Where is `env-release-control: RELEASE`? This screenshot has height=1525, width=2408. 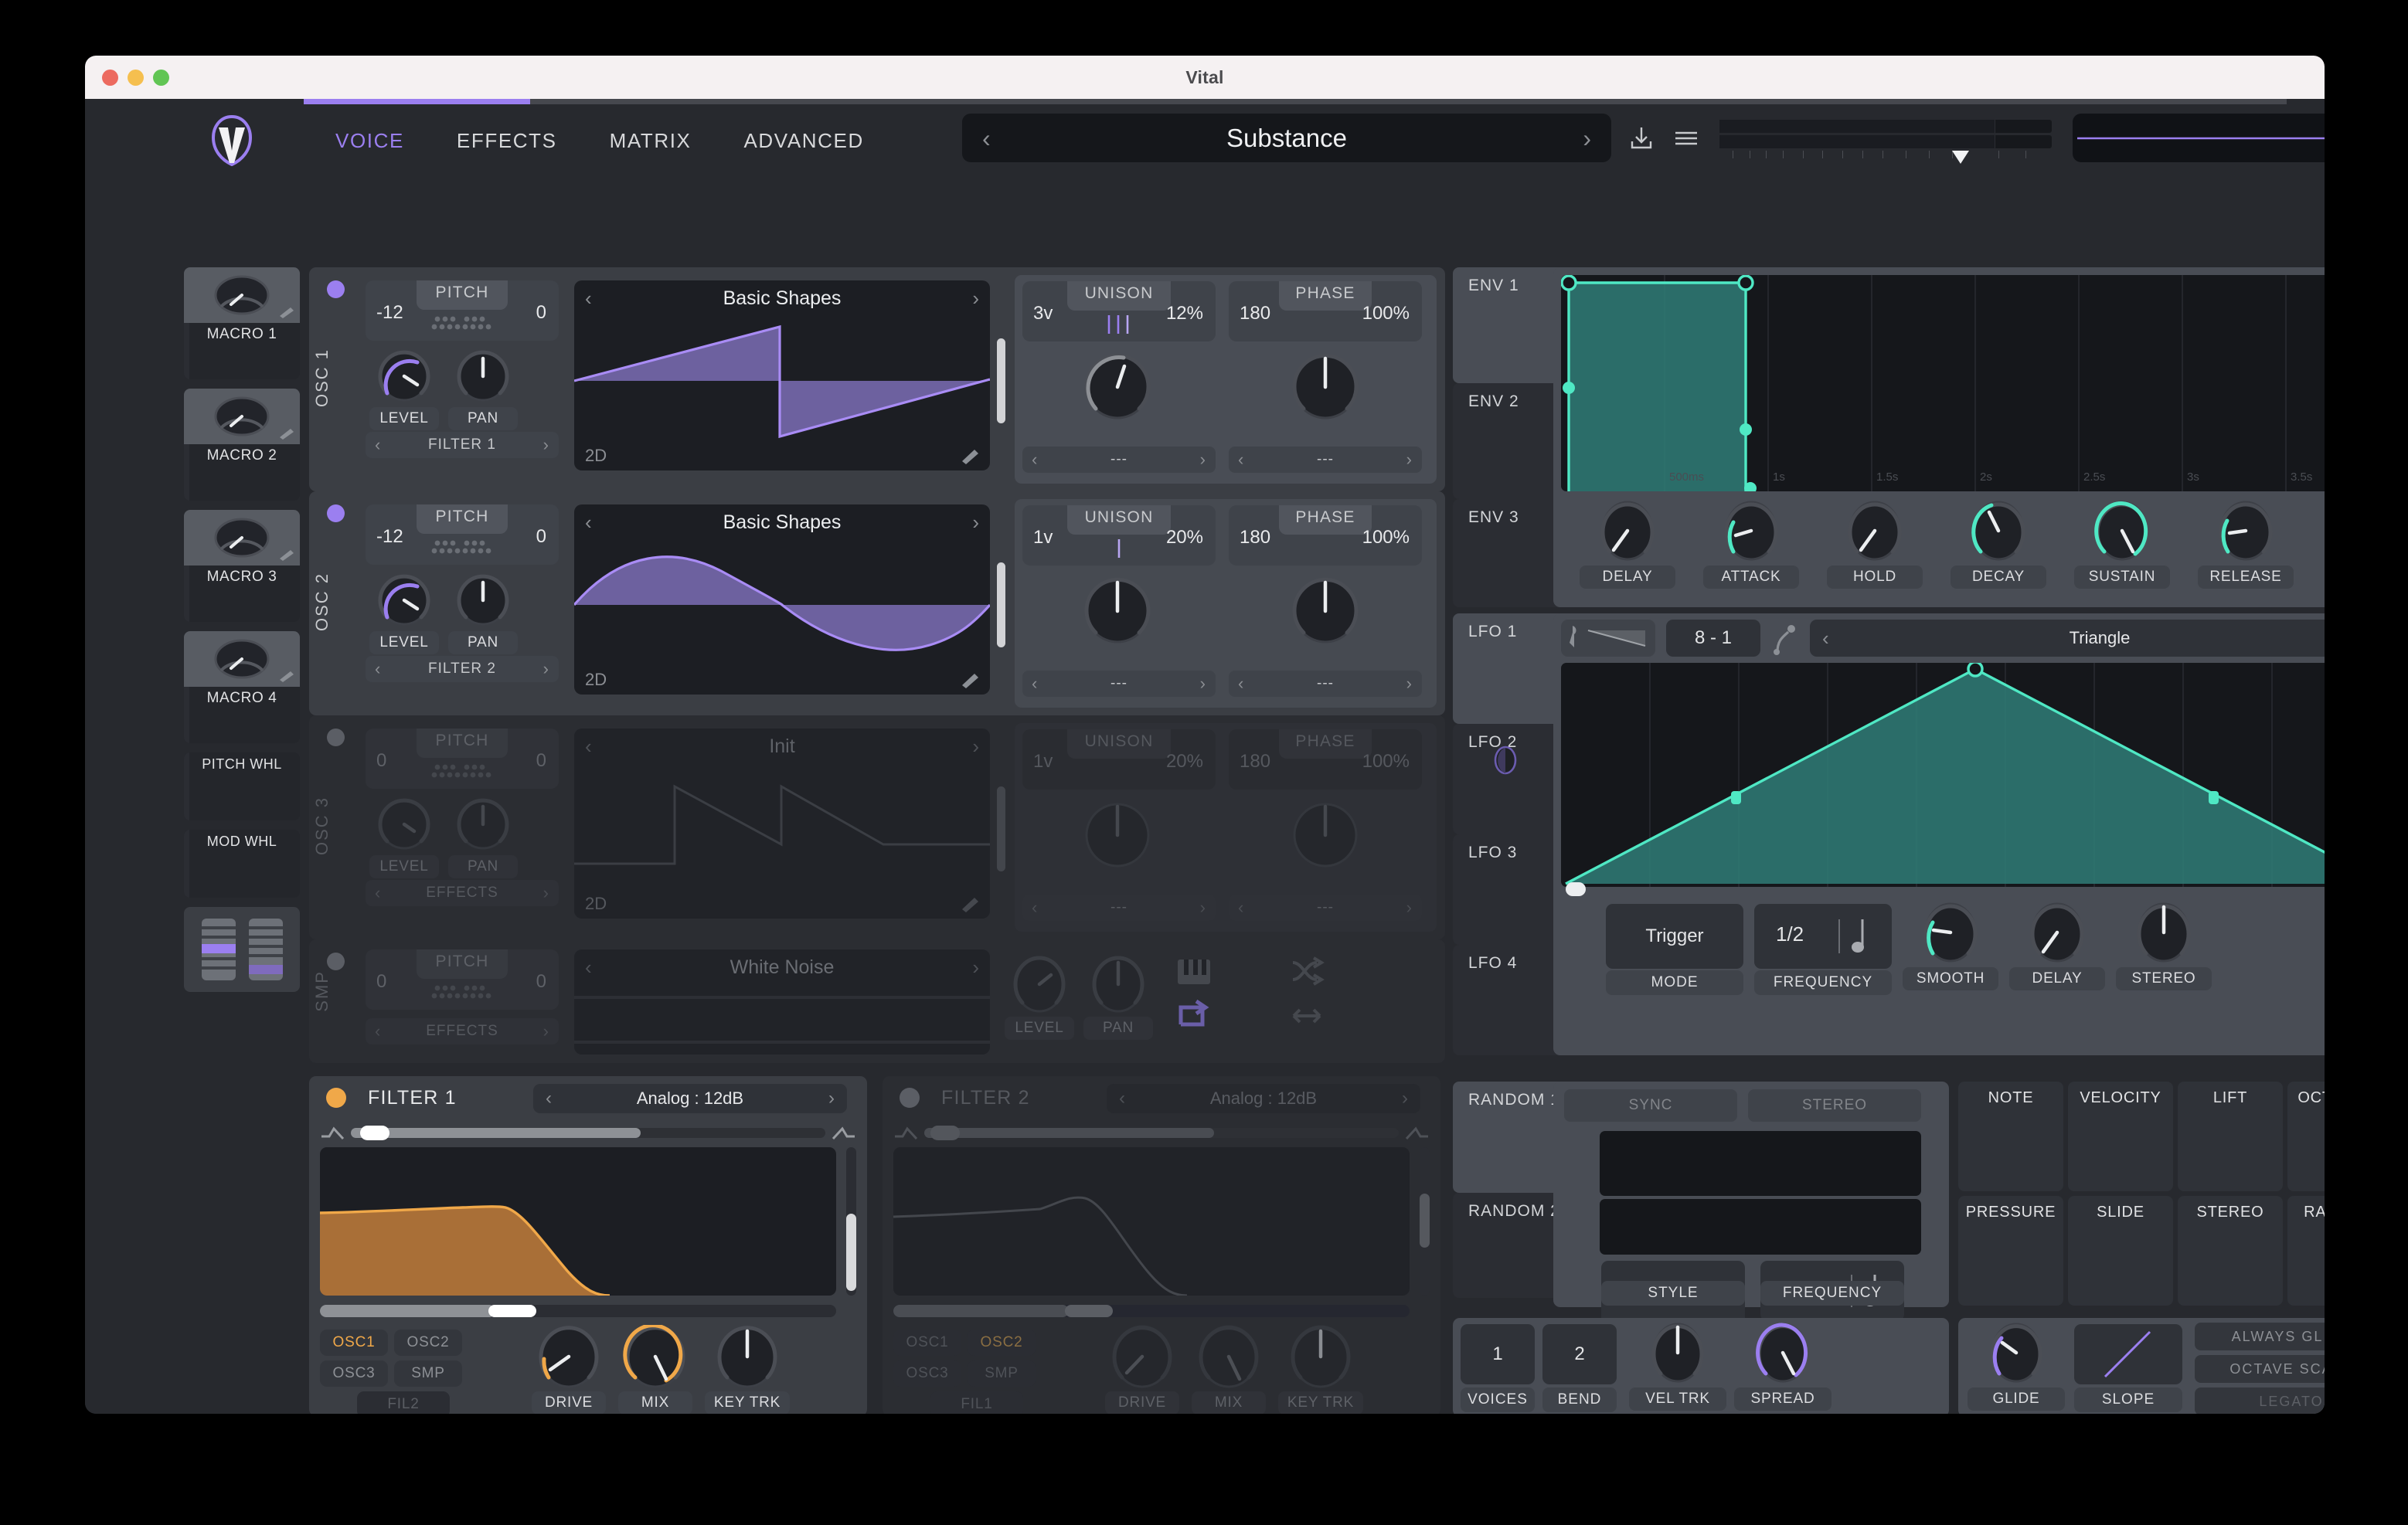
env-release-control: RELEASE is located at coordinates (2246, 544).